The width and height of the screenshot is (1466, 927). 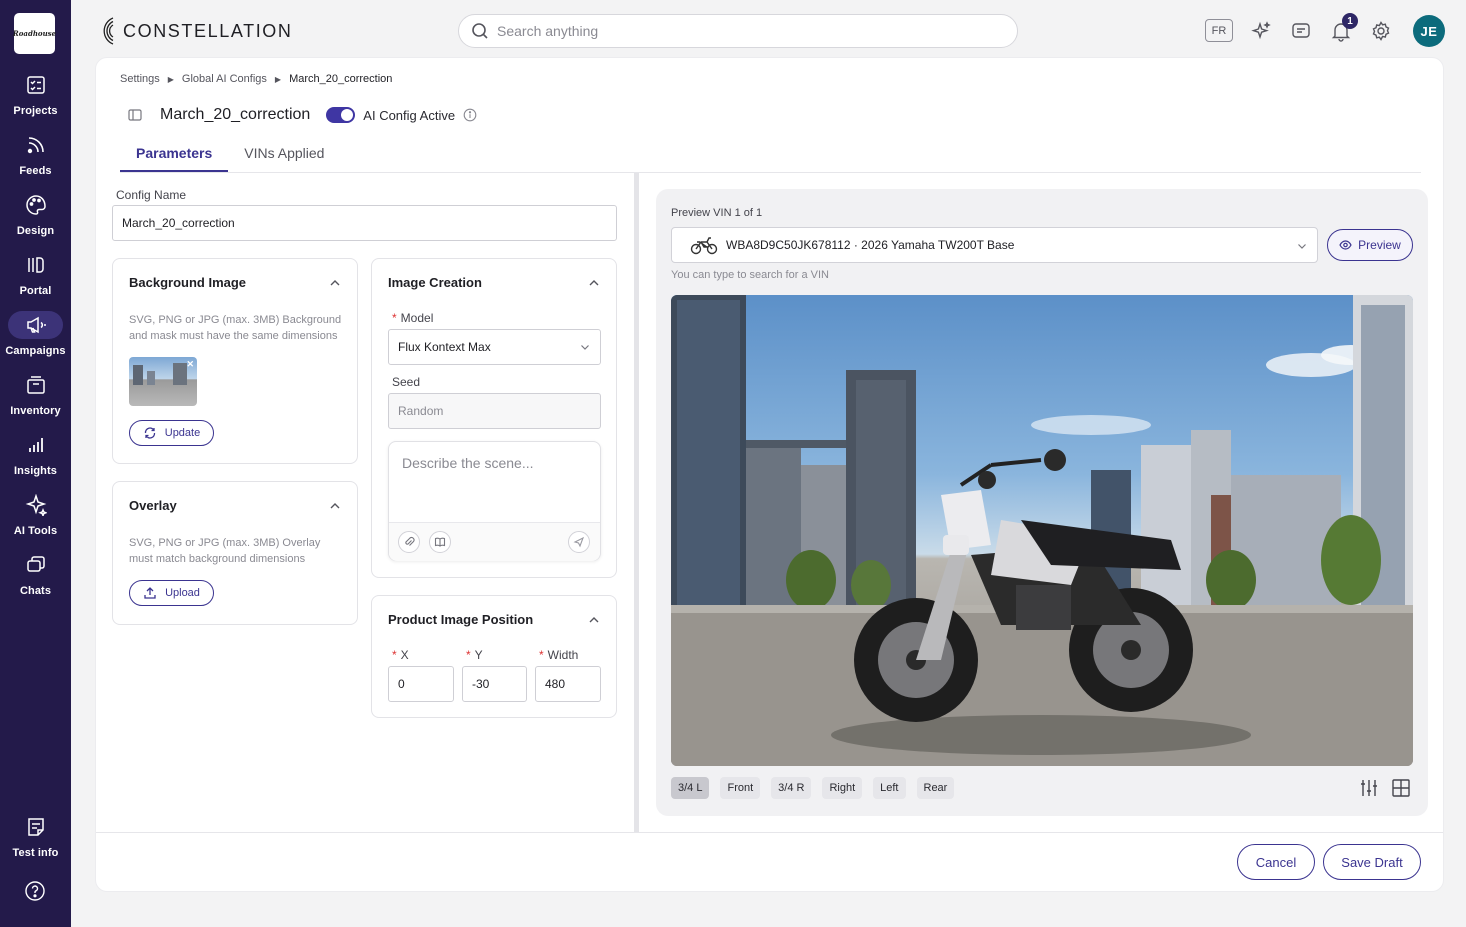 I want to click on feeds-icon, so click(x=36, y=145).